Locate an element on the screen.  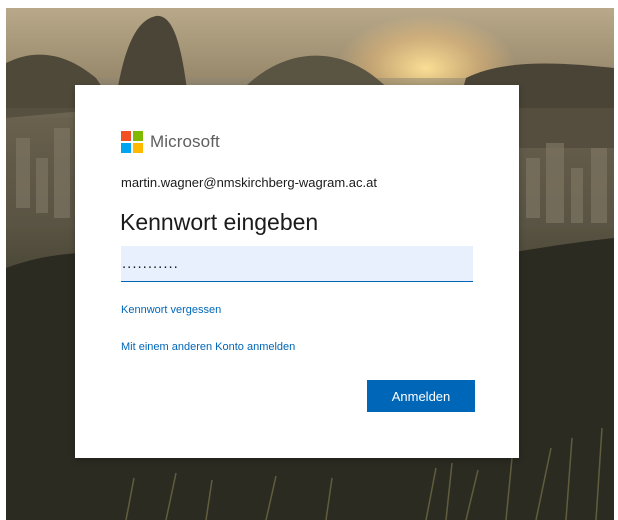
signin-button: Anmelden is located at coordinates (421, 396).